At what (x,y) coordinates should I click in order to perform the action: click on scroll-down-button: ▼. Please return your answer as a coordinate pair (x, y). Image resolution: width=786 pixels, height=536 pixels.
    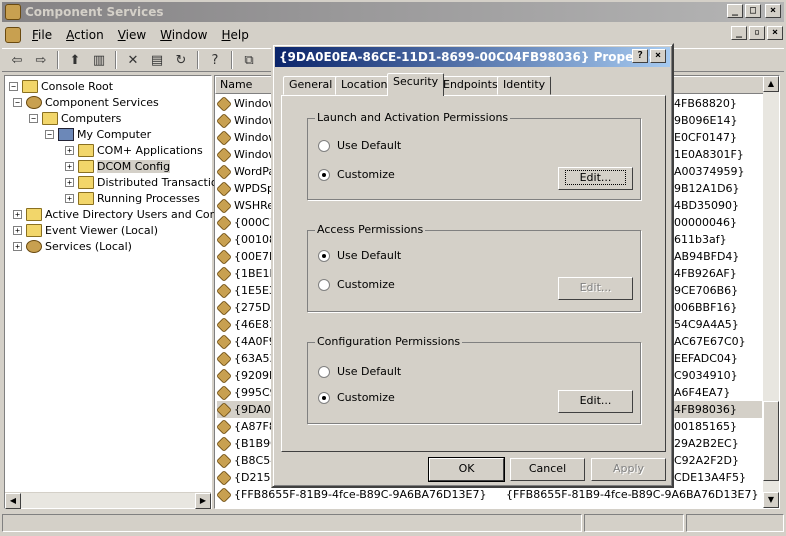
    Looking at the image, I should click on (771, 500).